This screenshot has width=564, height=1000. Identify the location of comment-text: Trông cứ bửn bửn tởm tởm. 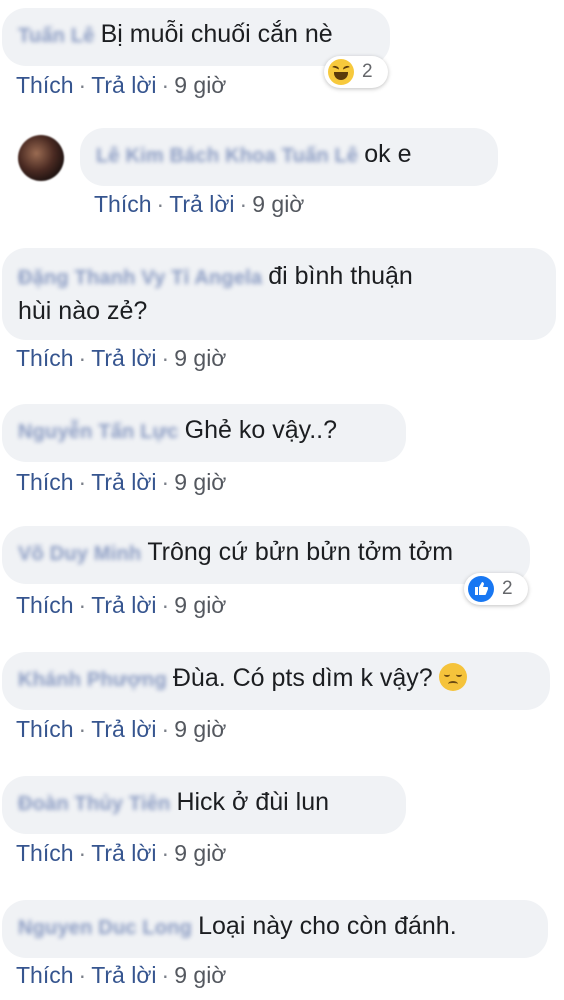
(300, 552).